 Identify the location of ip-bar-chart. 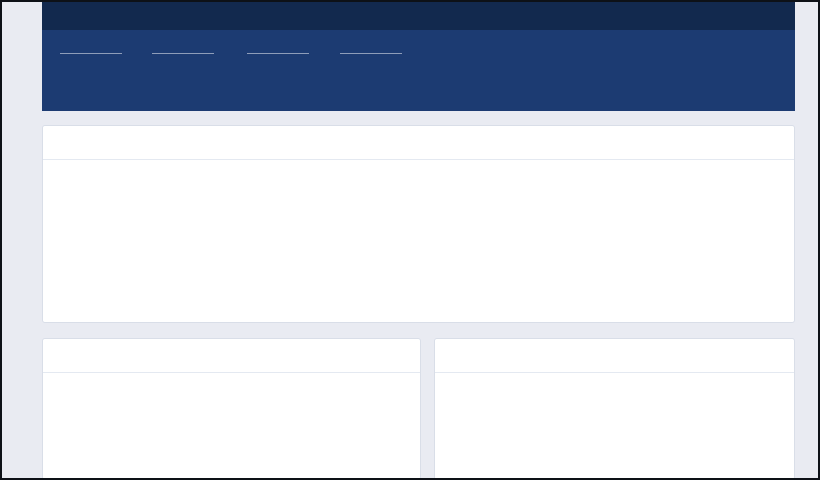
(614, 409).